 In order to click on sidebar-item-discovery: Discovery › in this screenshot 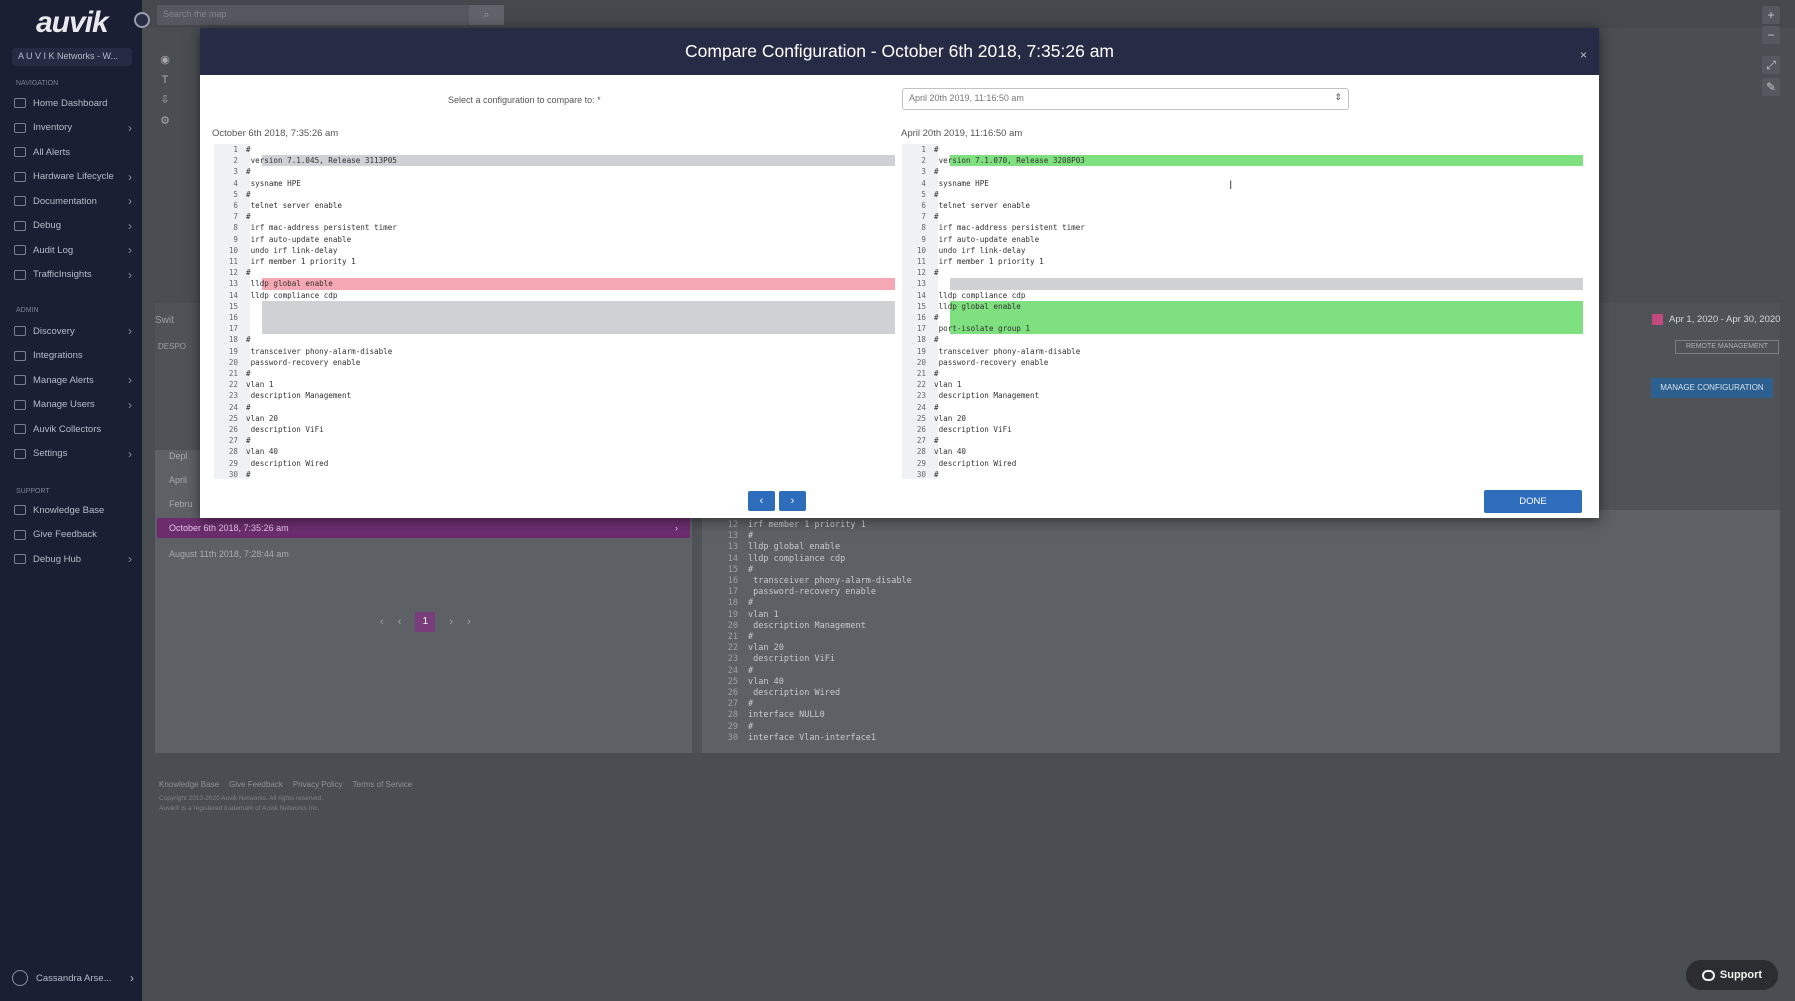, I will do `click(73, 331)`.